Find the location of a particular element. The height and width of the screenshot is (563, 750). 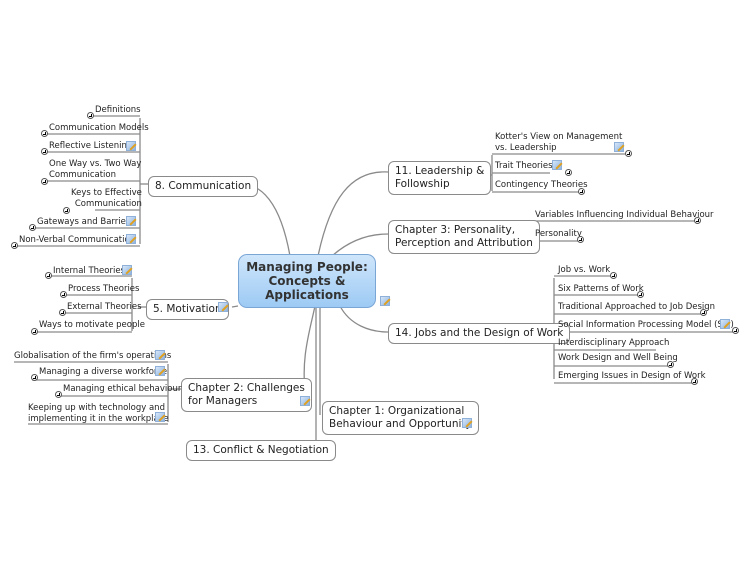

leaf-keys-effective: Keys to Effective Communication is located at coordinates (106, 198).